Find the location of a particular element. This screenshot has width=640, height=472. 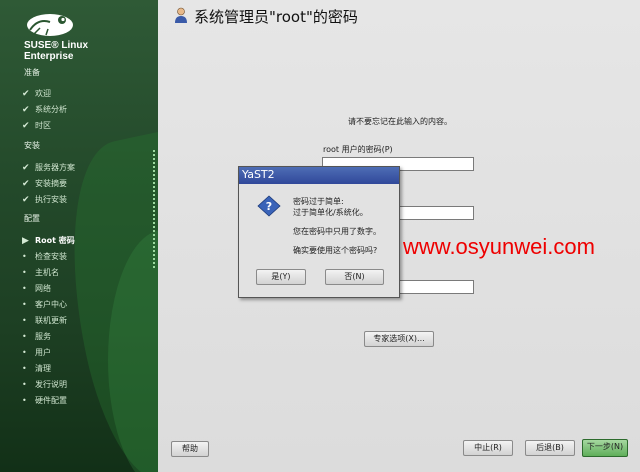

page-title: 系统管理员"root"的密码 is located at coordinates (276, 17).